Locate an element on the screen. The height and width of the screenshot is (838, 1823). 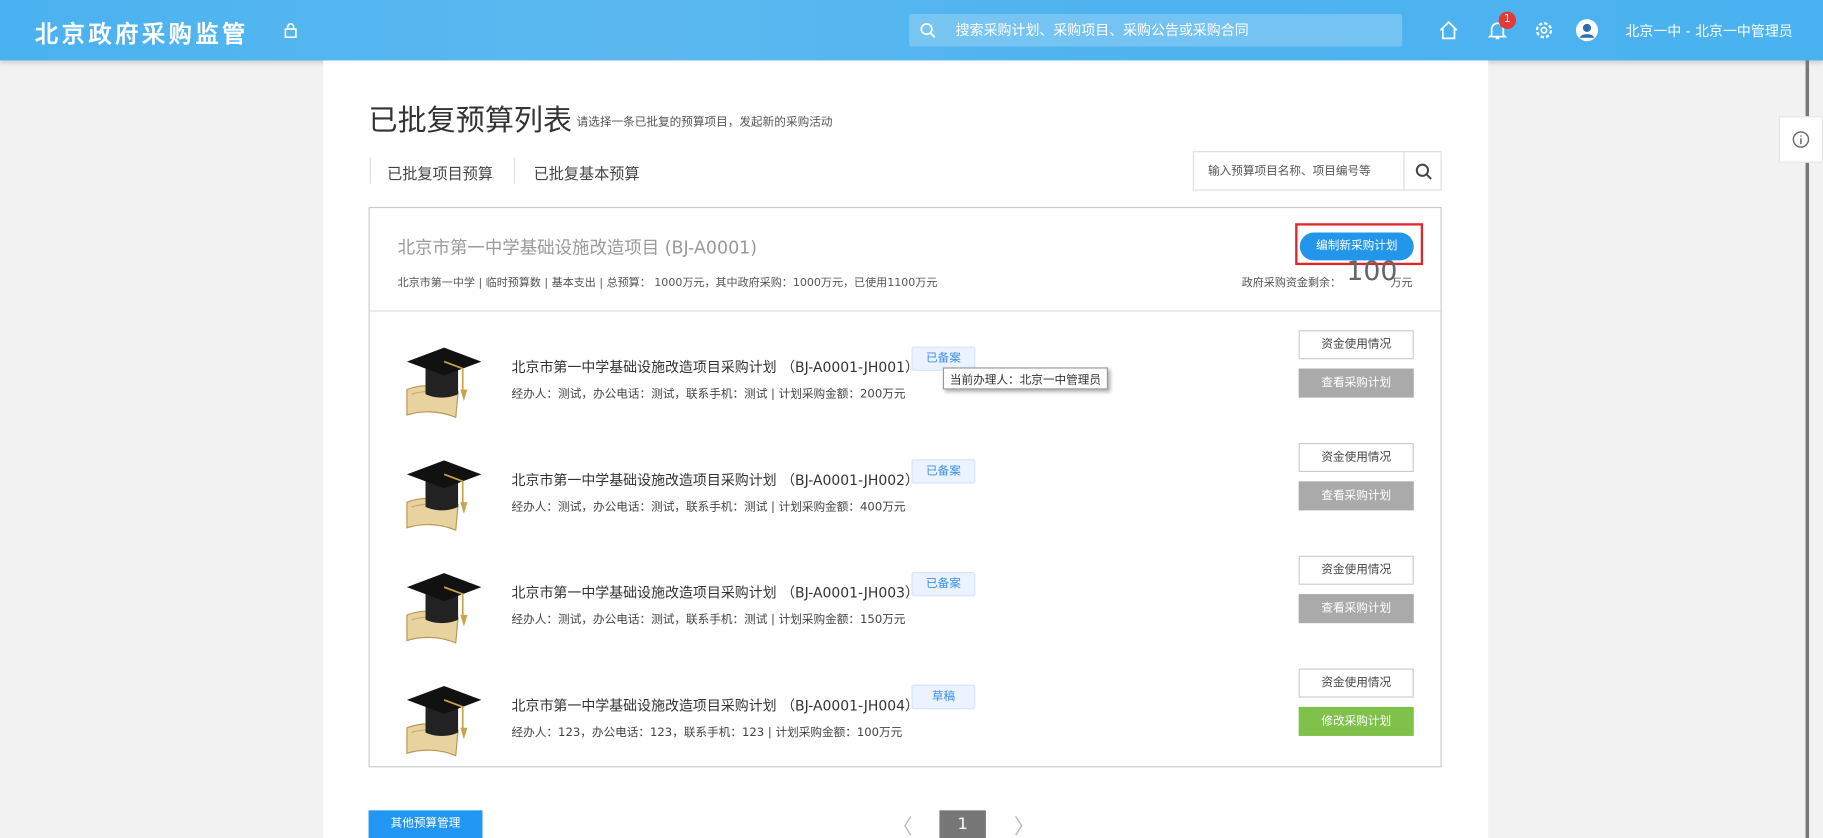
plan-meta: 经办人：测试，办公电话：测试，联系手机：测试 | 计划采购金额：200万元 is located at coordinates (708, 395).